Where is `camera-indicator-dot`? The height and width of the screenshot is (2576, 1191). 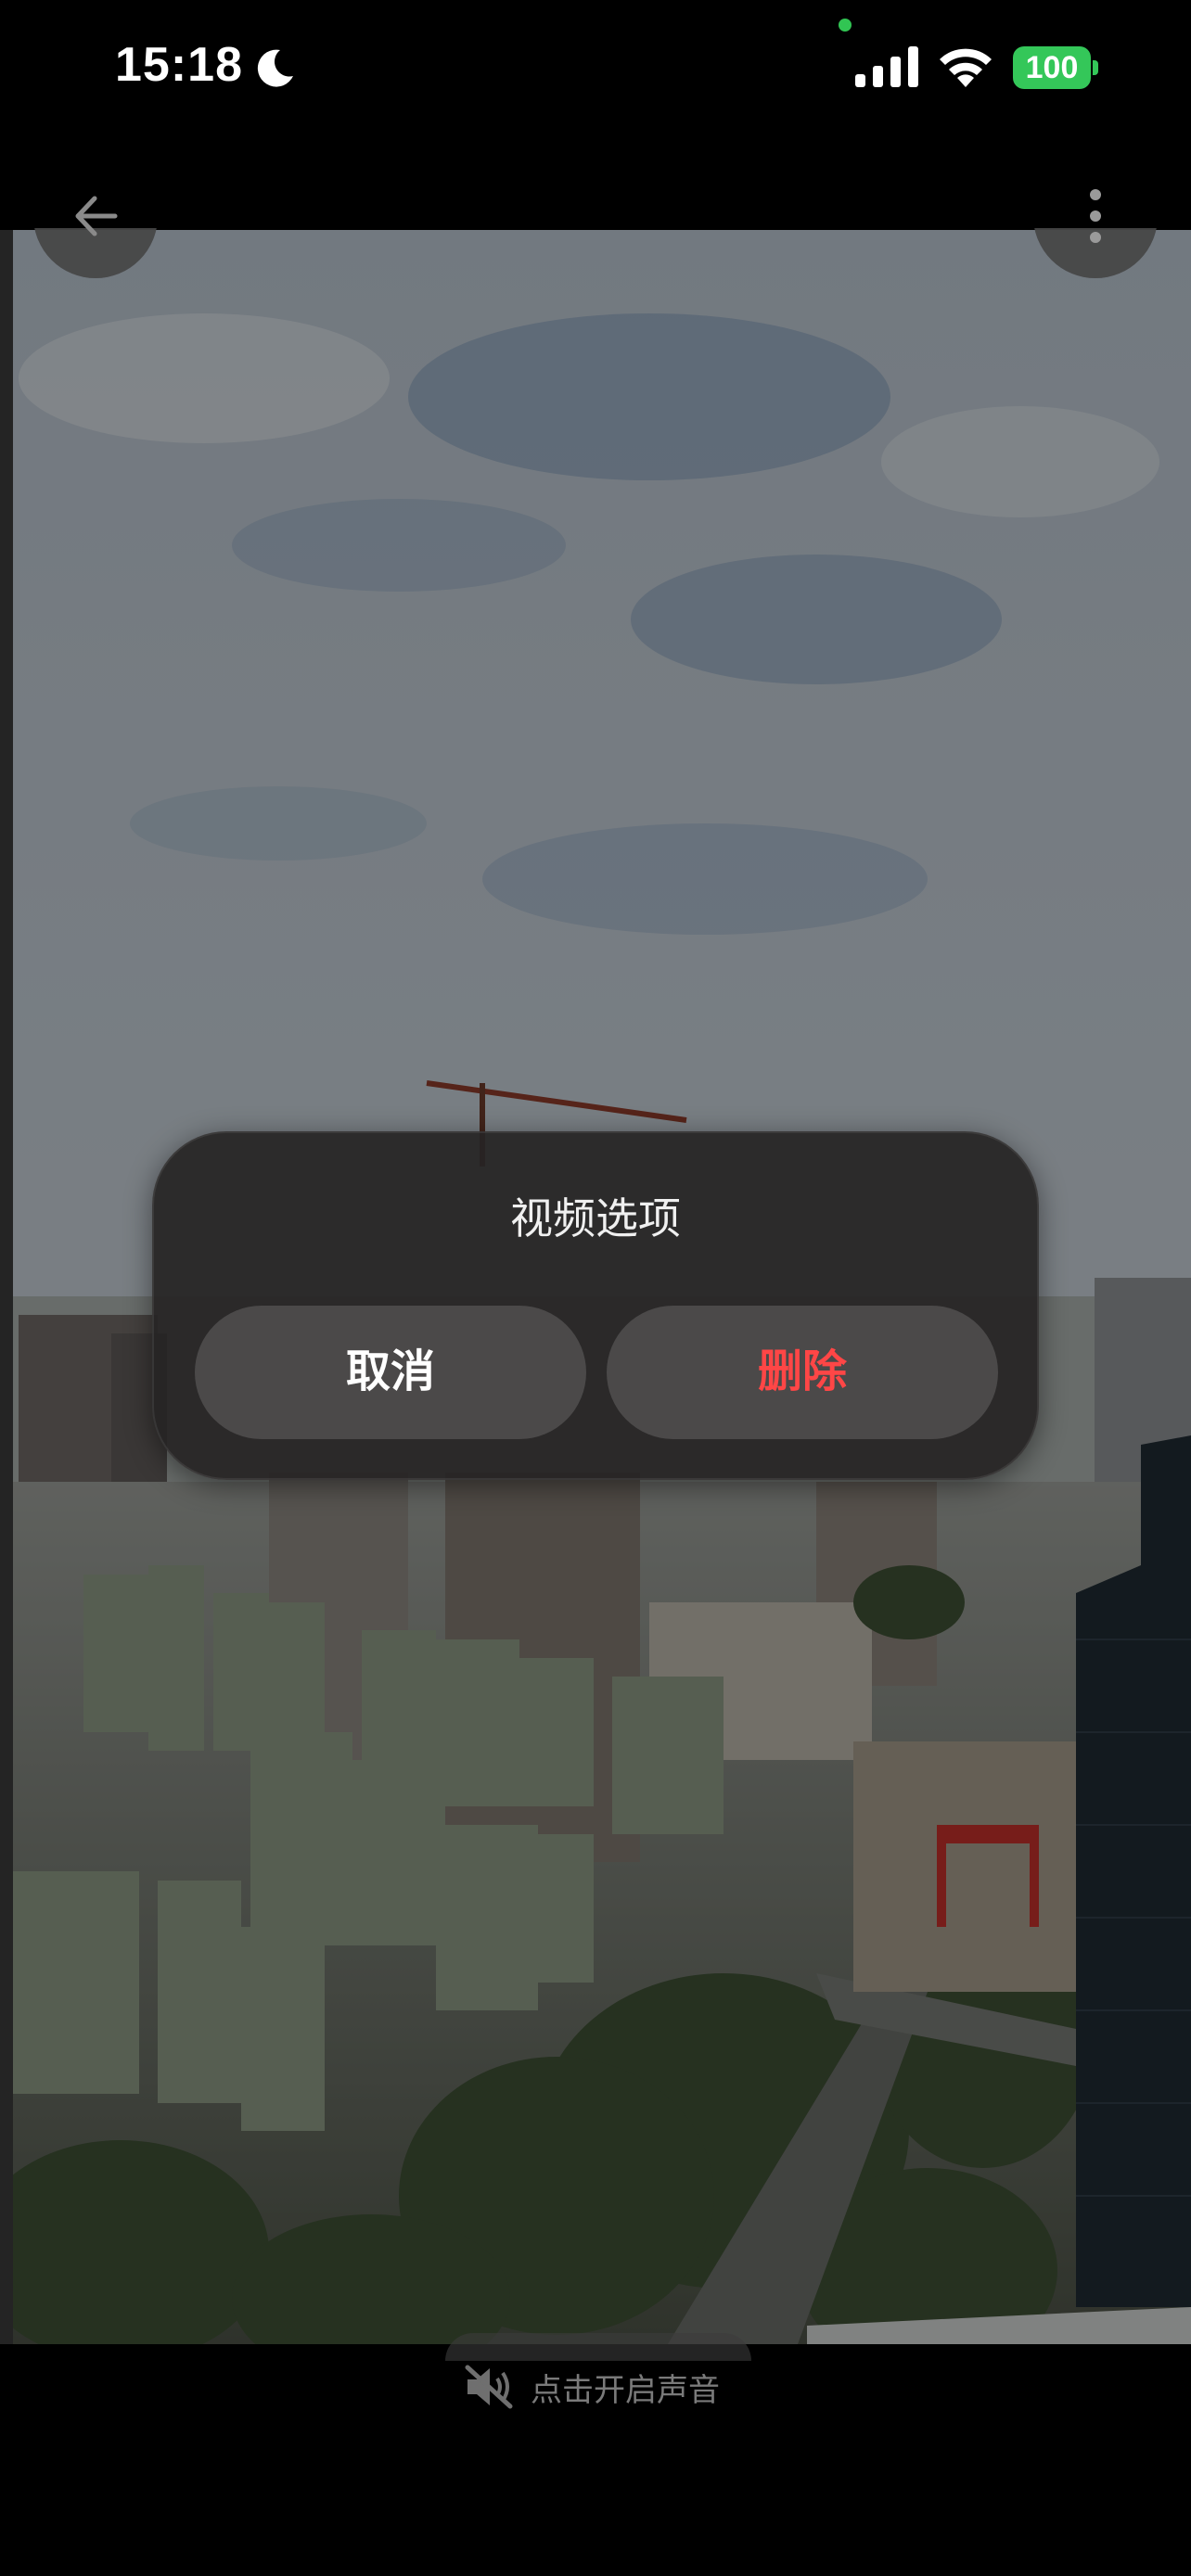 camera-indicator-dot is located at coordinates (845, 26).